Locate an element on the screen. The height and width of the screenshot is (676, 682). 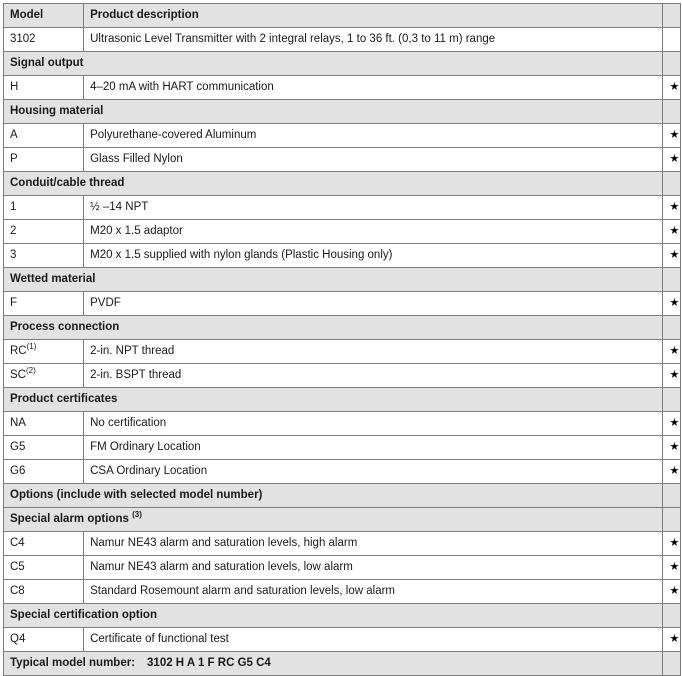
table-row: Q4 Certificate of functional test ★ is located at coordinates (342, 639).